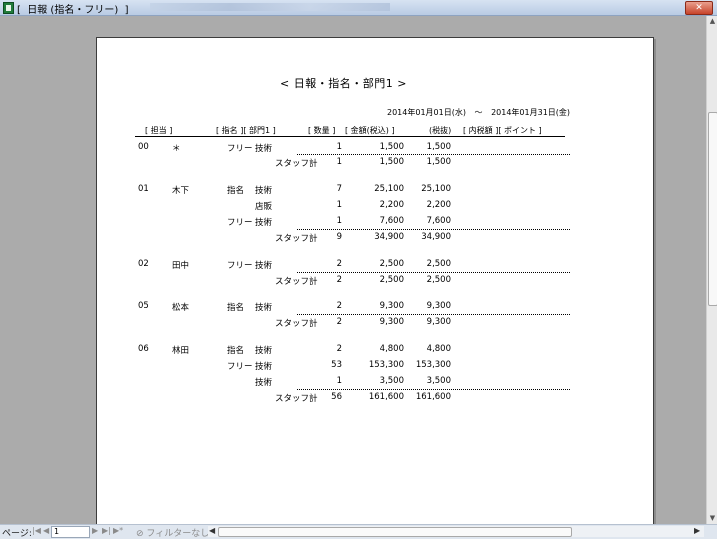  What do you see at coordinates (181, 308) in the screenshot?
I see `staff-name: 松本` at bounding box center [181, 308].